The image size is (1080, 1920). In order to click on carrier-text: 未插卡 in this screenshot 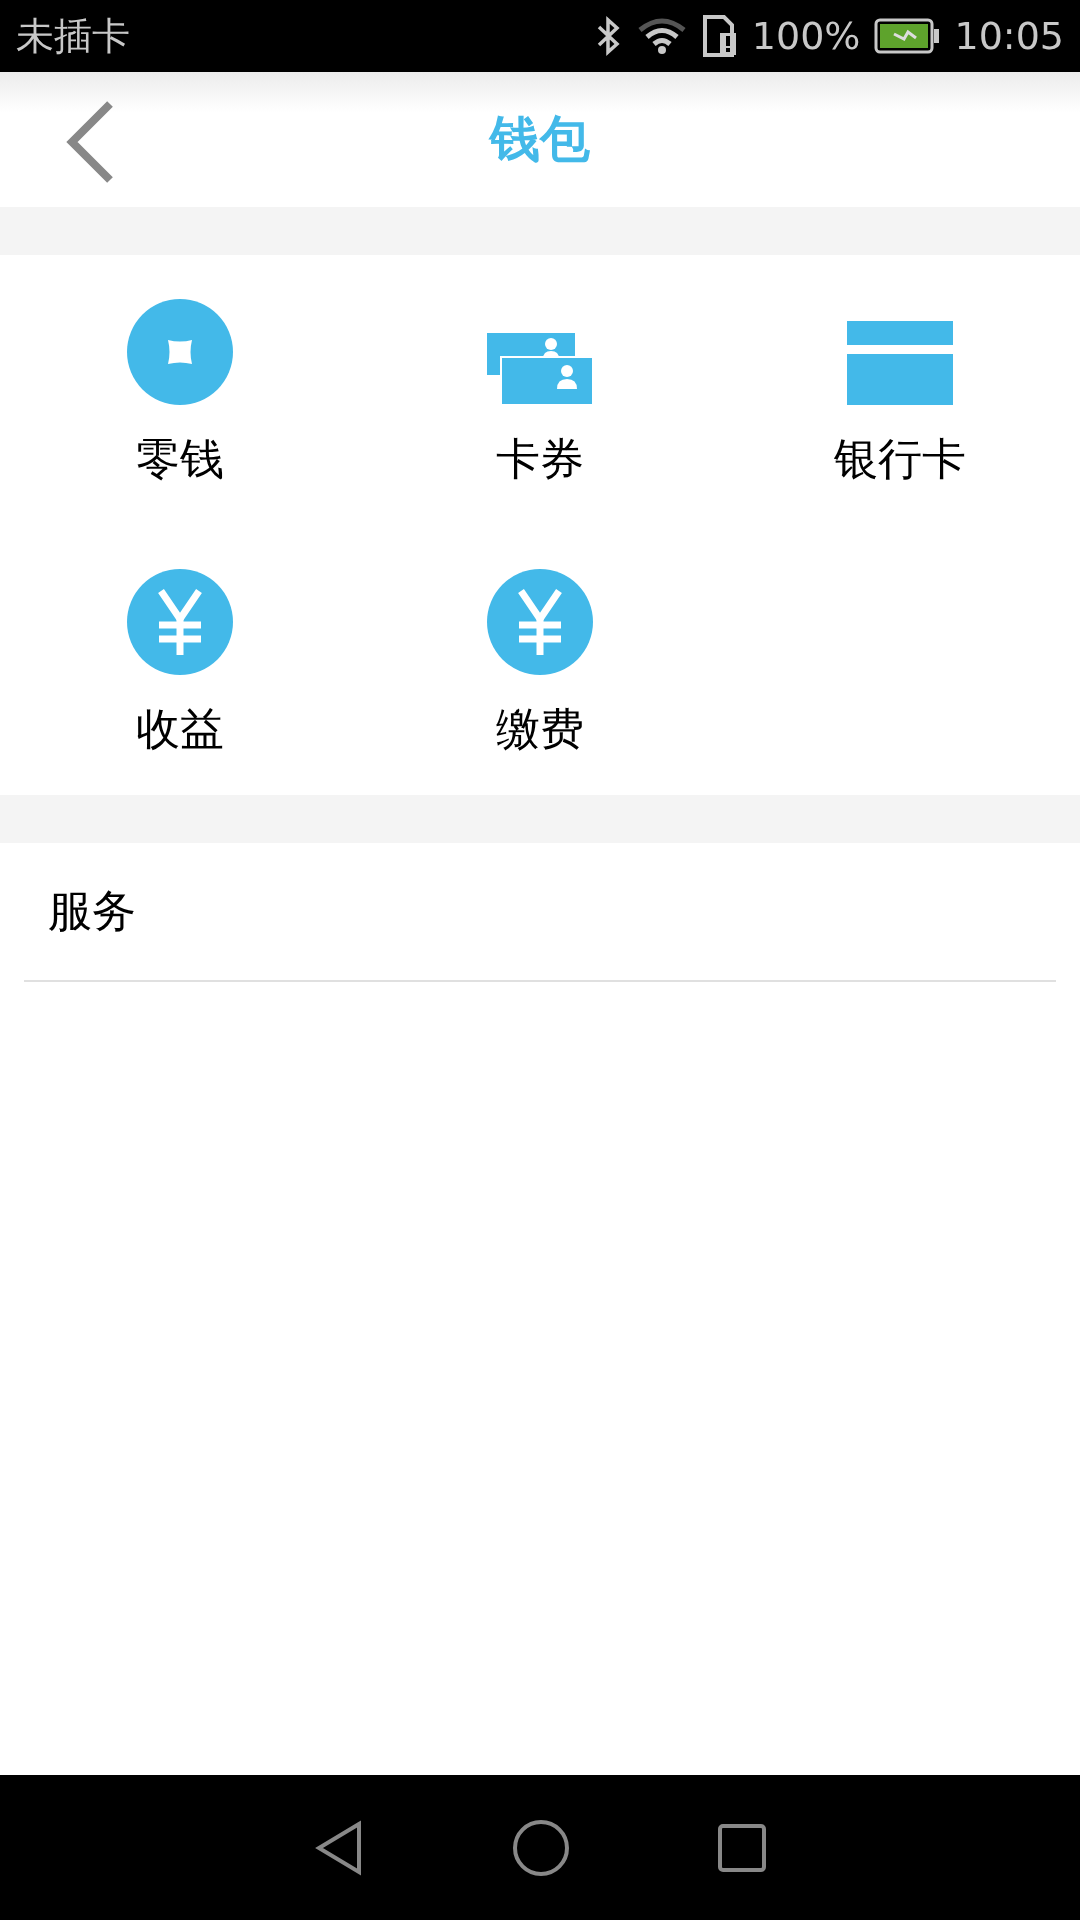, I will do `click(73, 36)`.